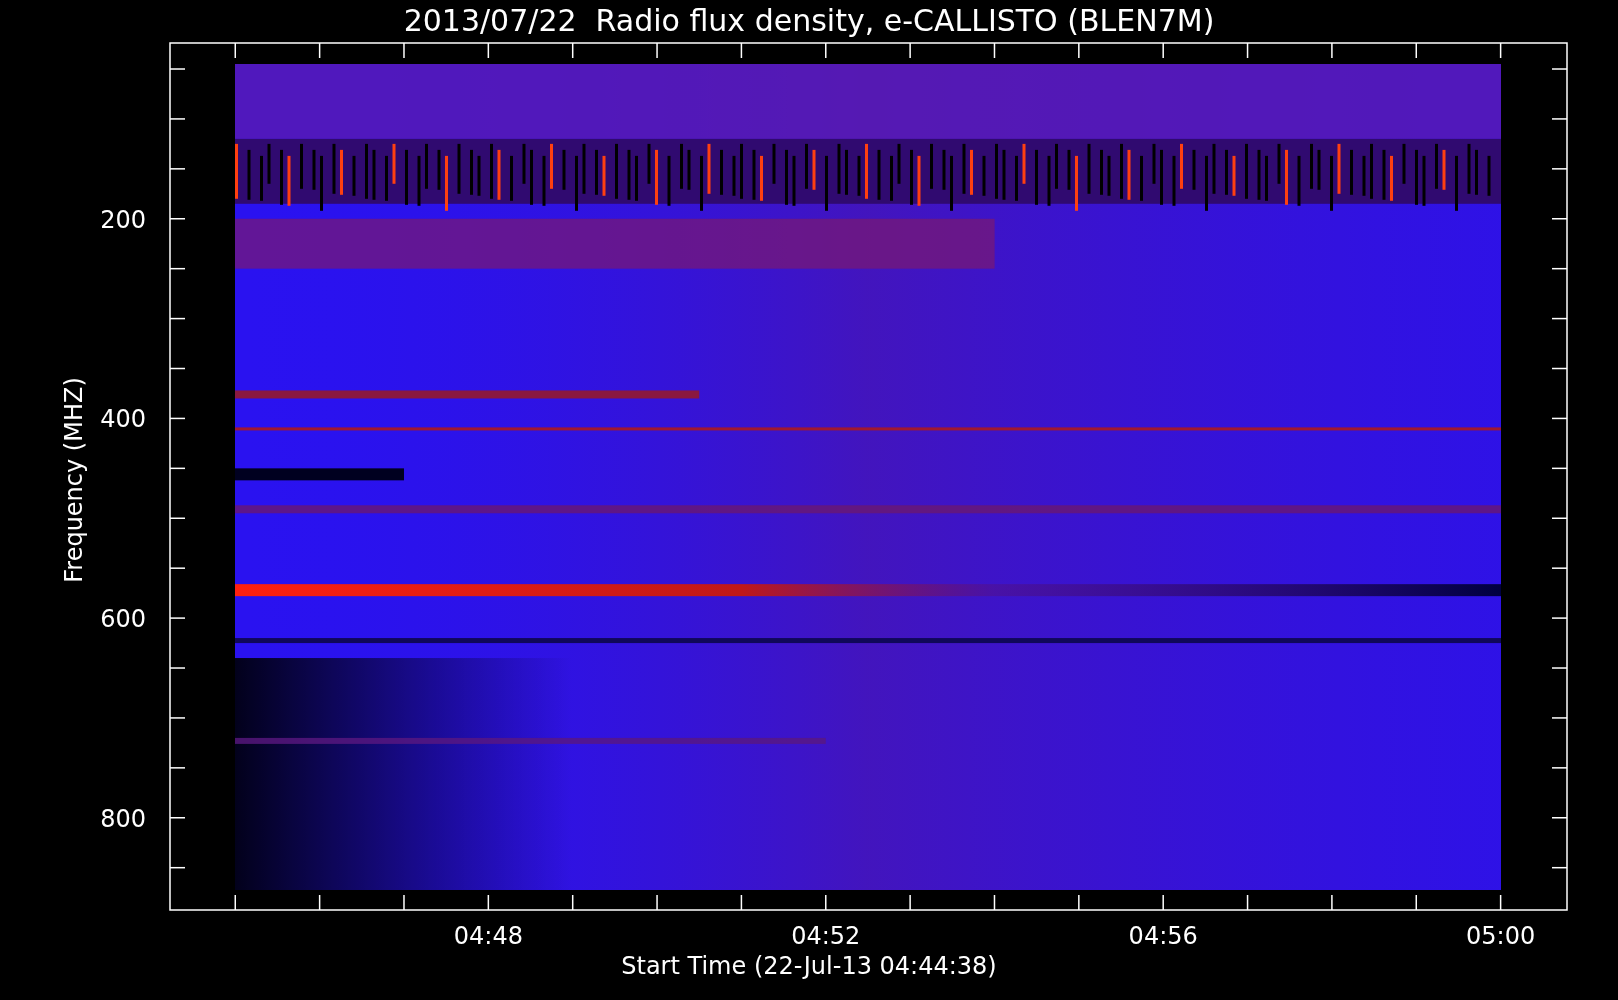  What do you see at coordinates (809, 20) in the screenshot?
I see `chart-title: 2013/07/22 Radio flux density, e-CALLISTO (BLEN7M)` at bounding box center [809, 20].